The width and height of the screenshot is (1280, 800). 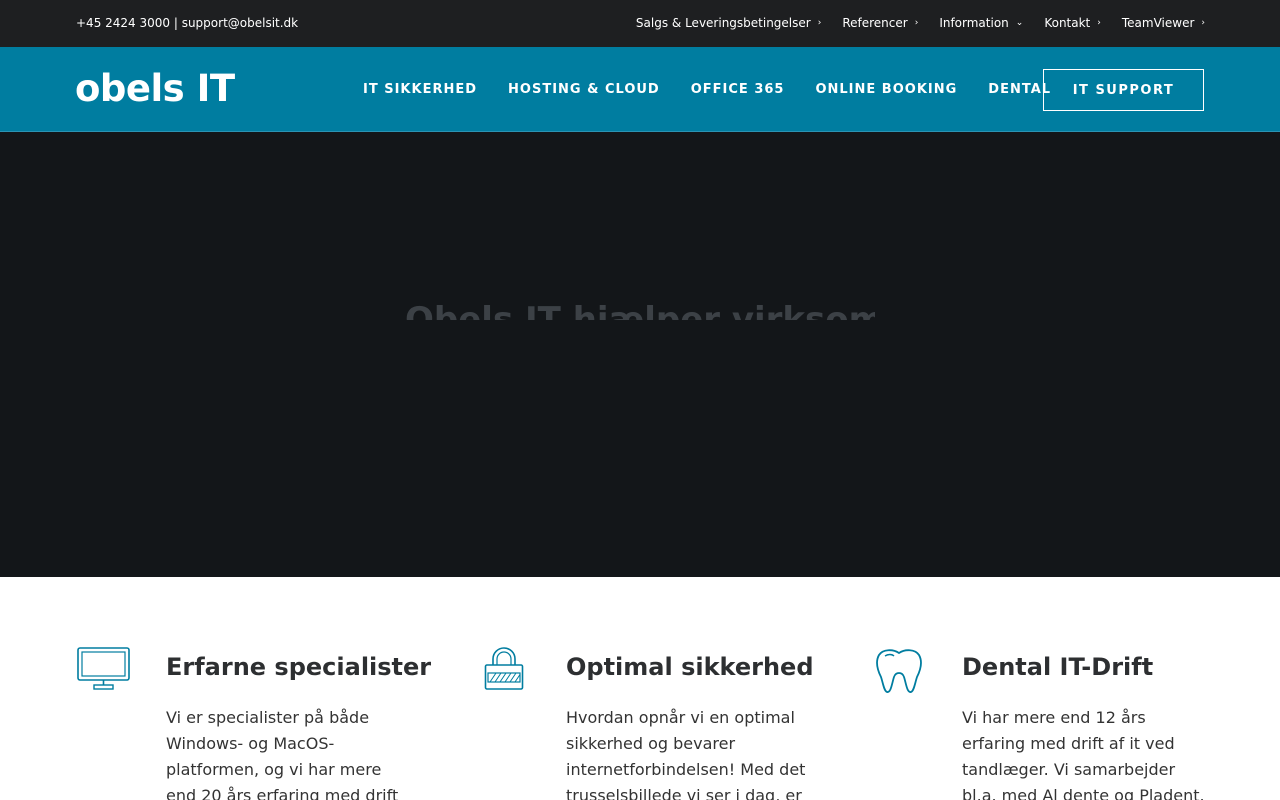 I want to click on tooth-icon, so click(x=899, y=671).